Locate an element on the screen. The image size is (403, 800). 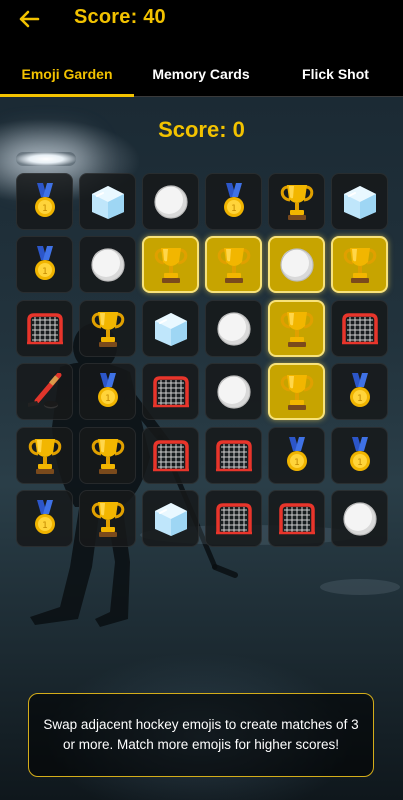
tab-emoji-garden: Emoji Garden is located at coordinates (67, 74).